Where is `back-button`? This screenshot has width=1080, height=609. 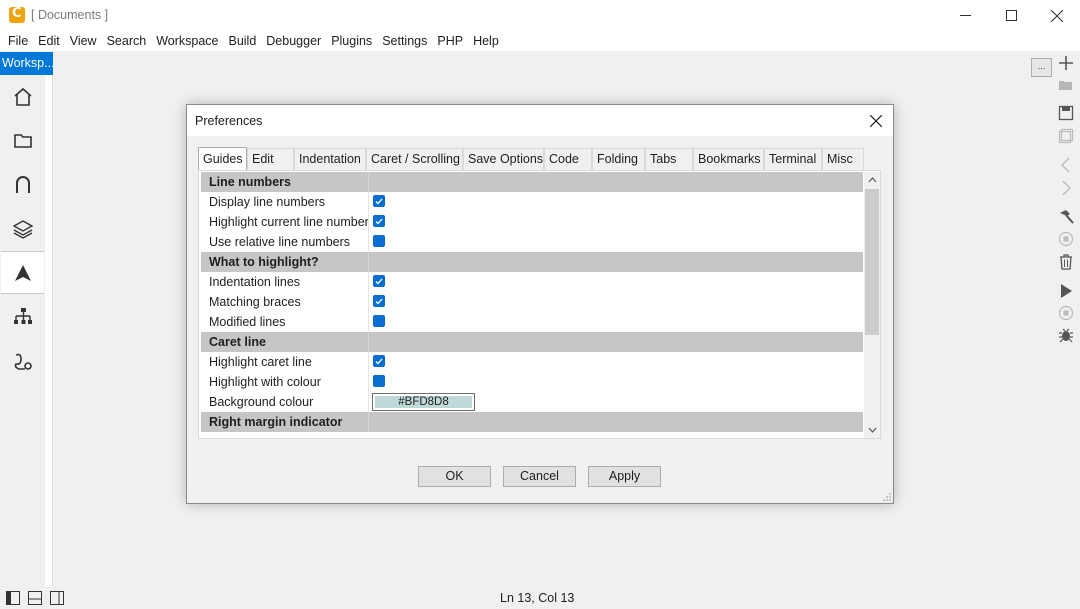
back-button is located at coordinates (1066, 165).